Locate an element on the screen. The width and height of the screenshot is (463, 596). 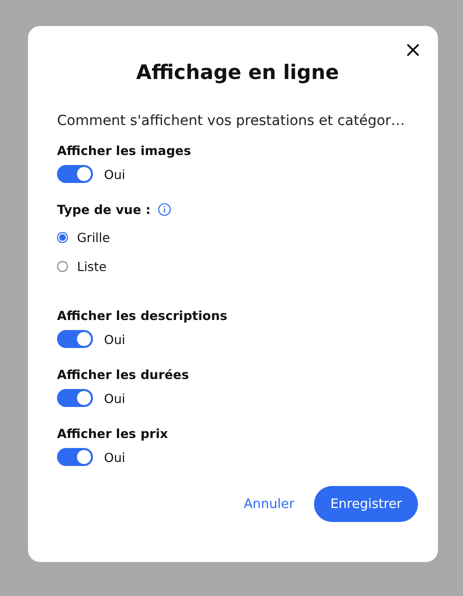
radio-label: Grille is located at coordinates (93, 237).